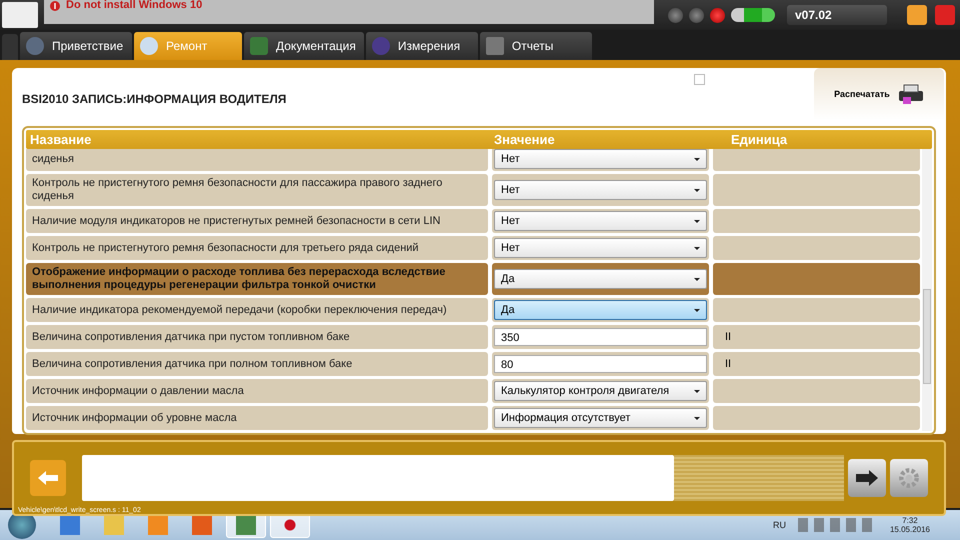 The width and height of the screenshot is (960, 540). Describe the element at coordinates (927, 290) in the screenshot. I see `scrollbar` at that location.